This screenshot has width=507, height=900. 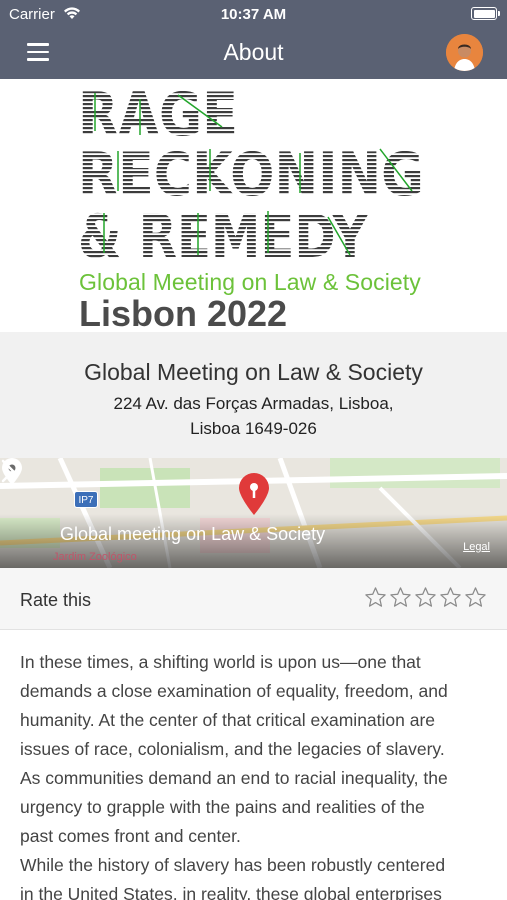 I want to click on star-2-icon, so click(x=400, y=597).